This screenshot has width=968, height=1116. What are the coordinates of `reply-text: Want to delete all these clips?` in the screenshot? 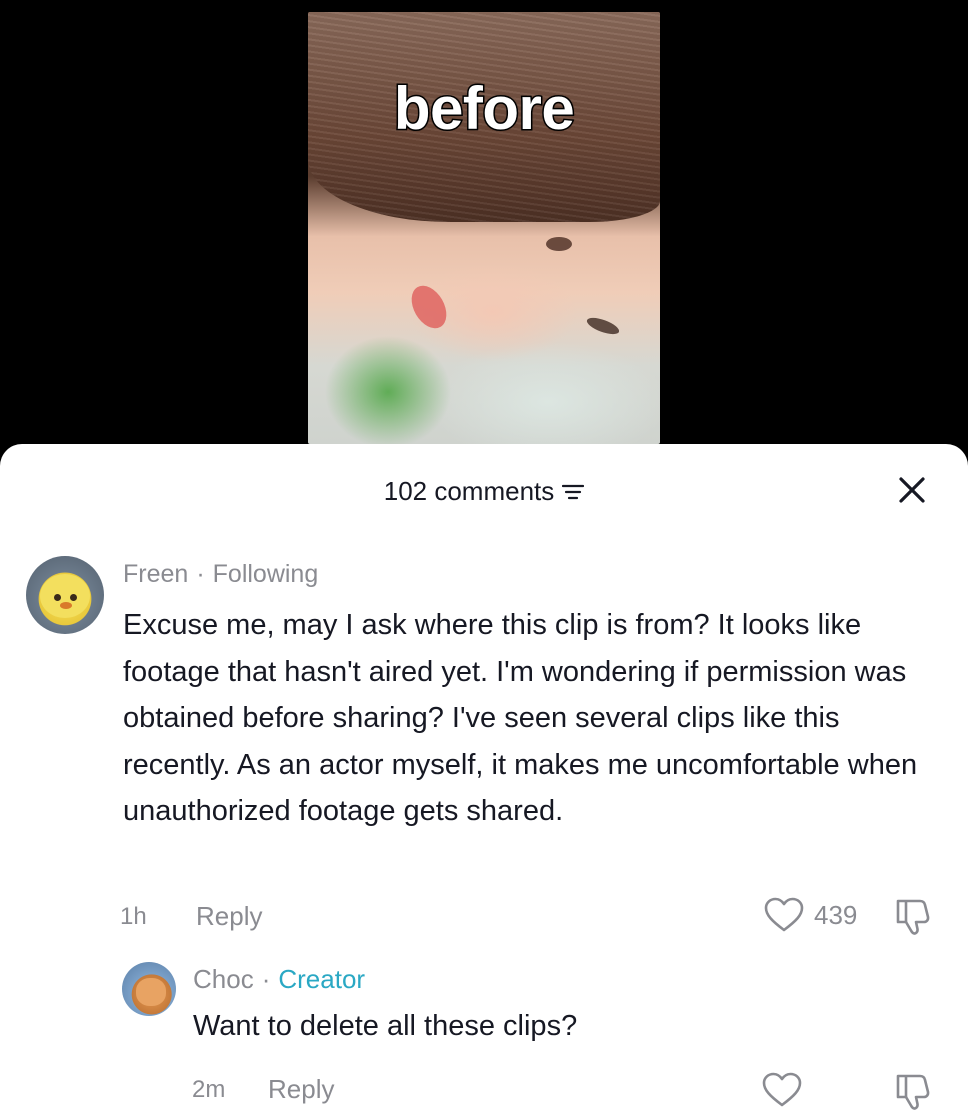 It's located at (385, 1026).